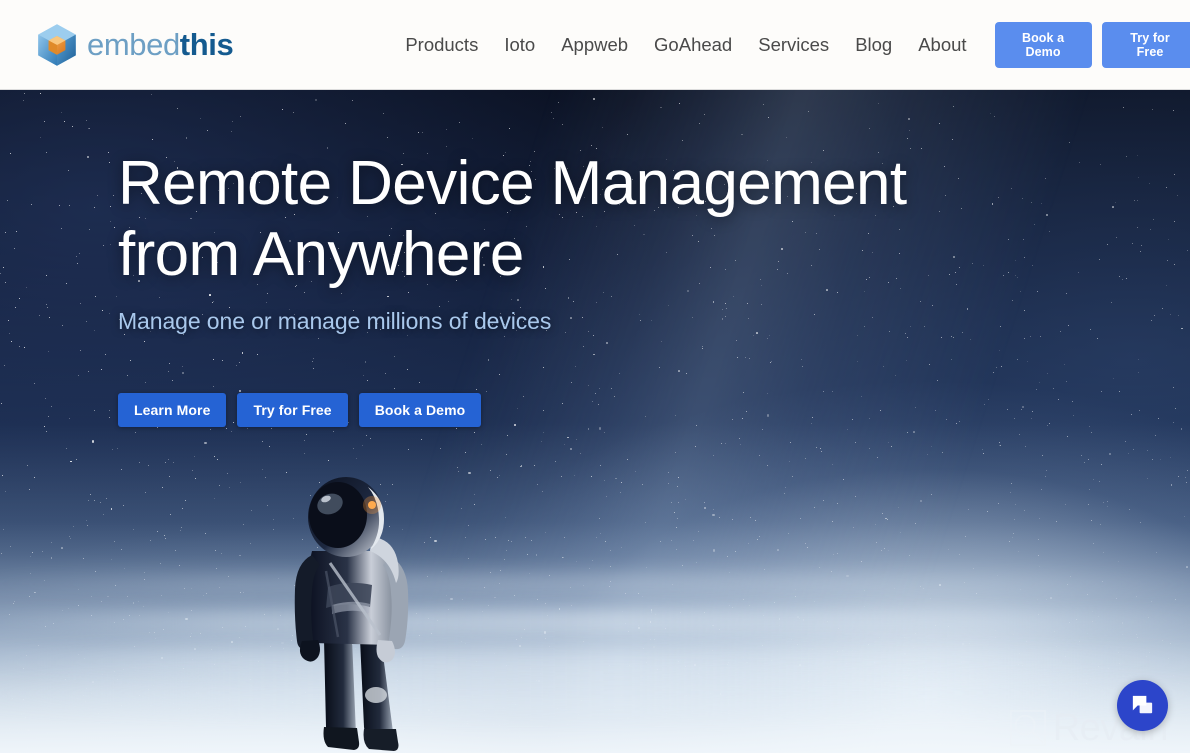 This screenshot has width=1190, height=753. I want to click on brand-this-text: this, so click(206, 44).